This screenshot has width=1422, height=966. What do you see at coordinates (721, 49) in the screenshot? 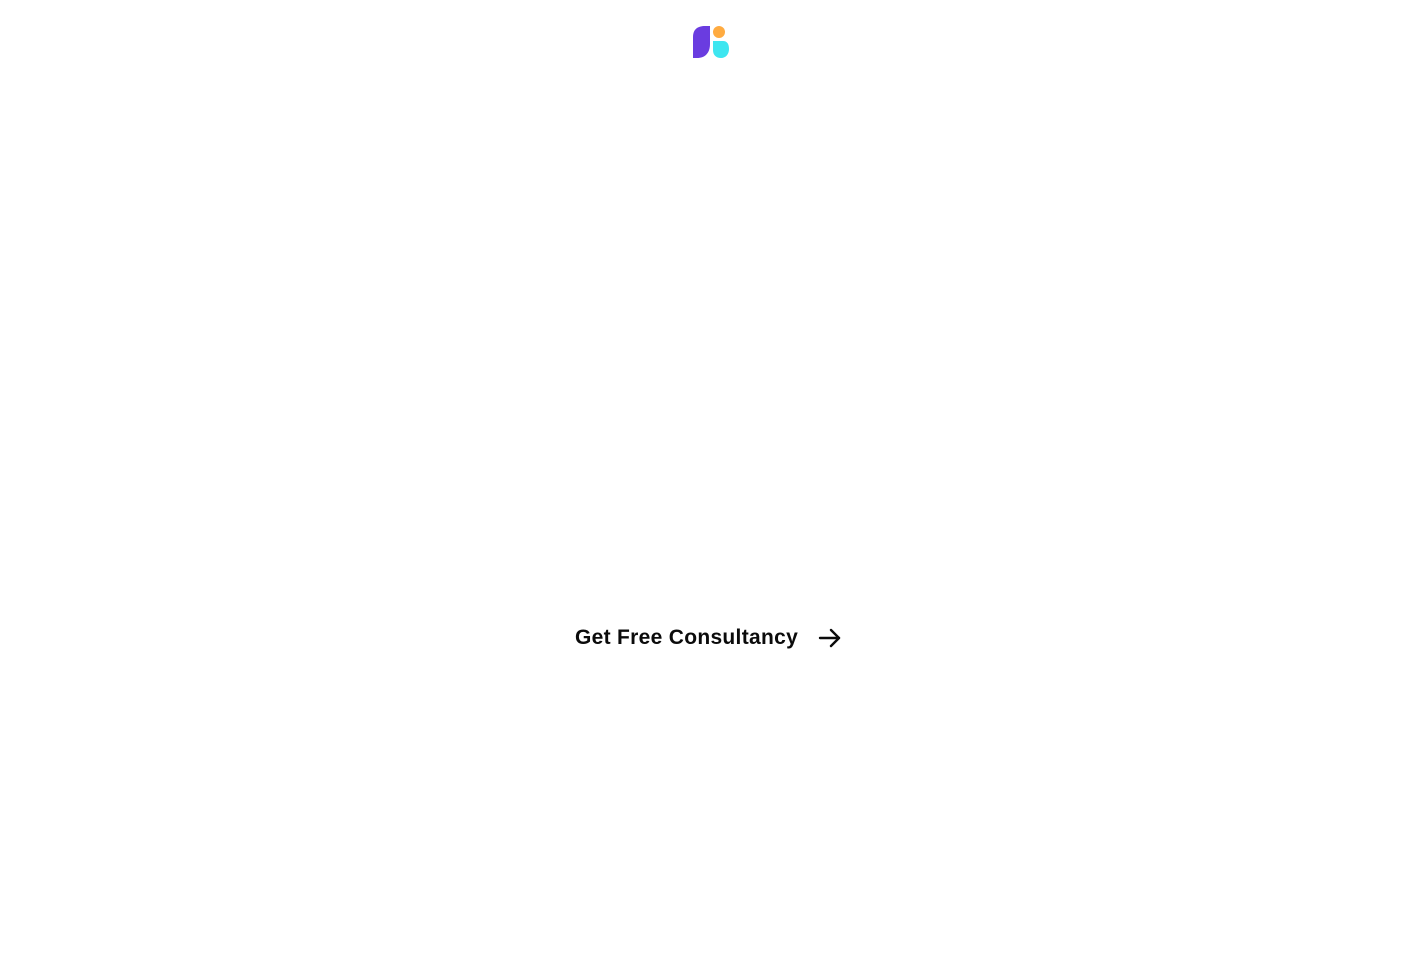
I see `logo-cyan-shape` at bounding box center [721, 49].